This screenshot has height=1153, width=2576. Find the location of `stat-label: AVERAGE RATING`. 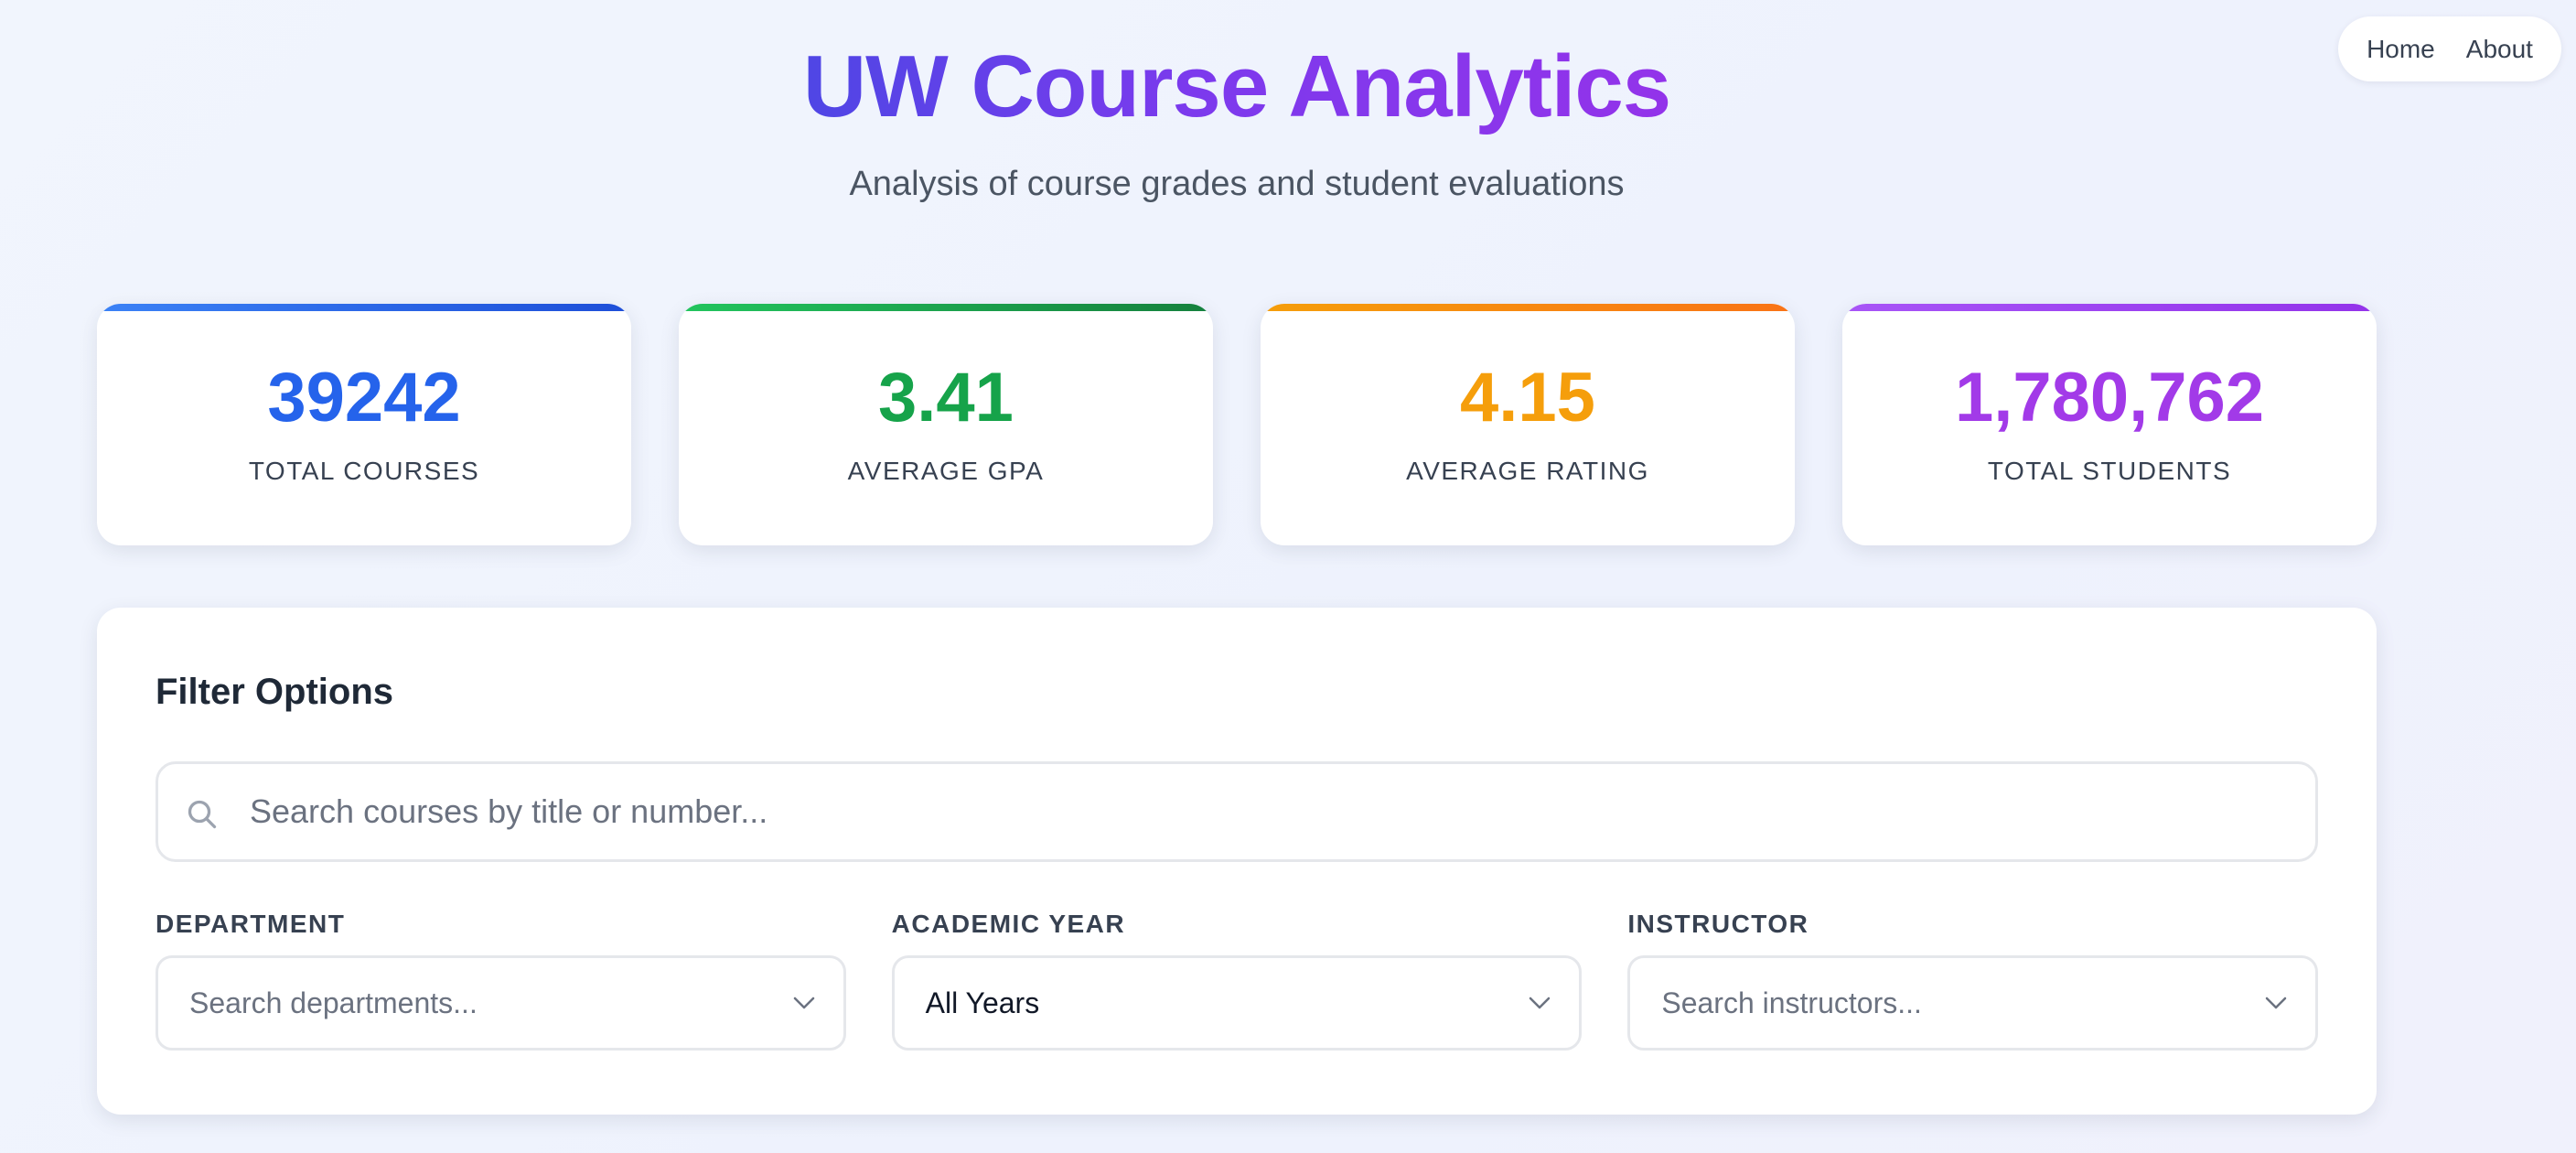

stat-label: AVERAGE RATING is located at coordinates (1528, 471).